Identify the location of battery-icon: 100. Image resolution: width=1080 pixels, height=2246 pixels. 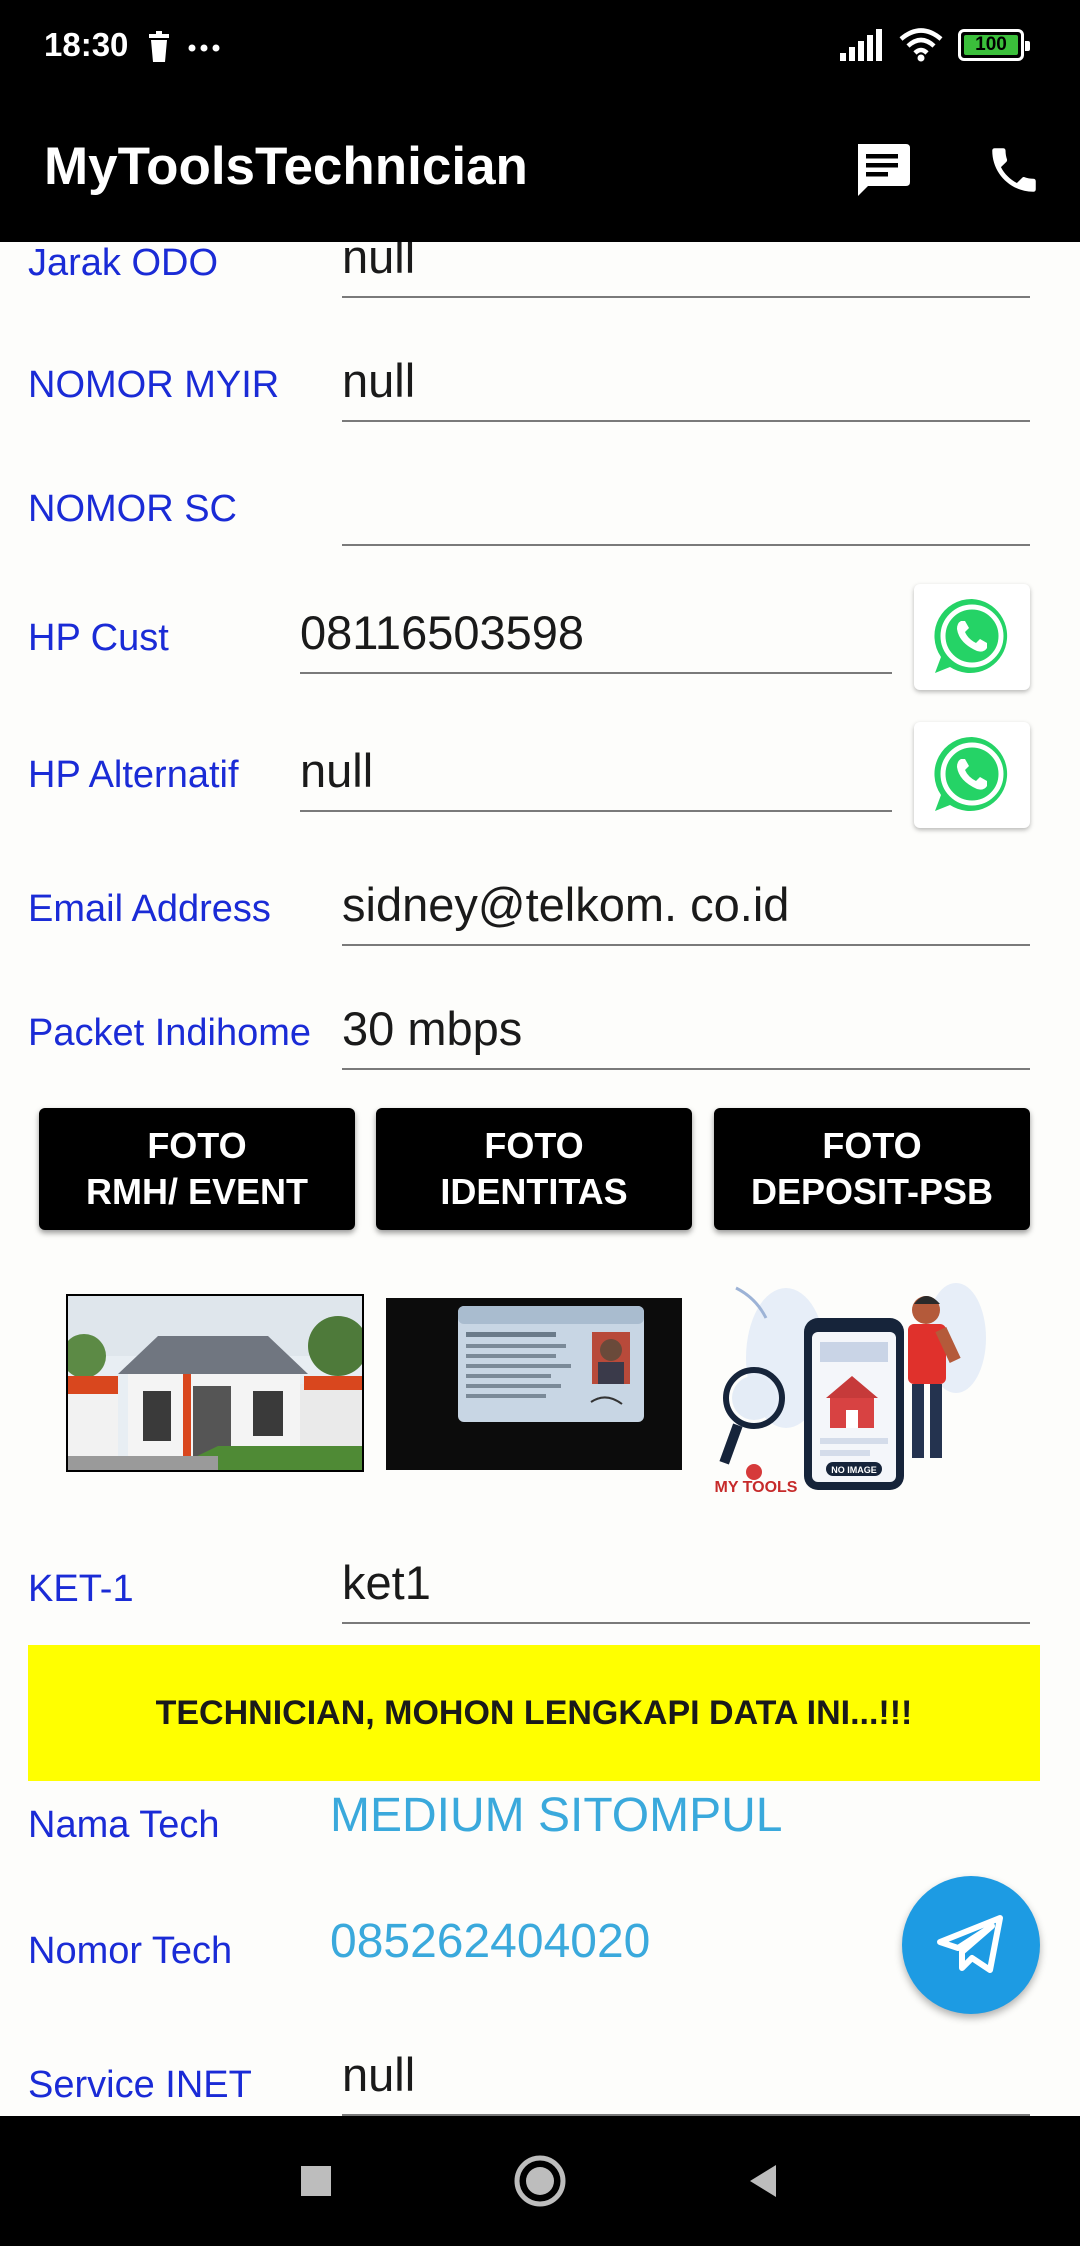
(994, 45).